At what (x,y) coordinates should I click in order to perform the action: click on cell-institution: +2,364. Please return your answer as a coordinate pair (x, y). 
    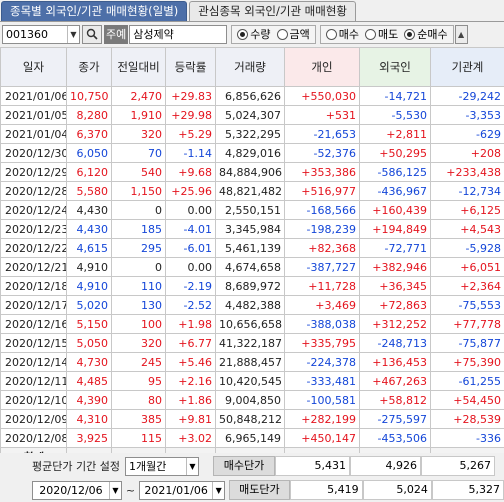
    Looking at the image, I should click on (467, 286).